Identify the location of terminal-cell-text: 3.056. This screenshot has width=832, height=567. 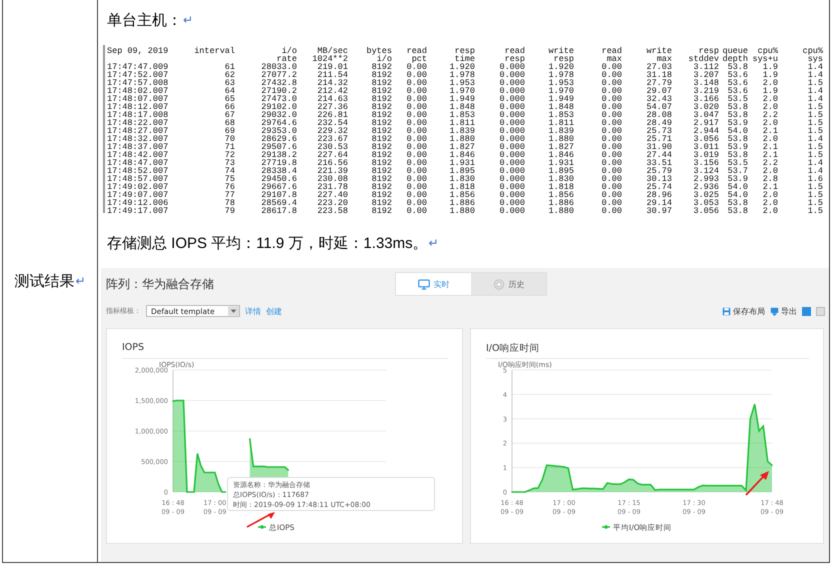
(705, 139).